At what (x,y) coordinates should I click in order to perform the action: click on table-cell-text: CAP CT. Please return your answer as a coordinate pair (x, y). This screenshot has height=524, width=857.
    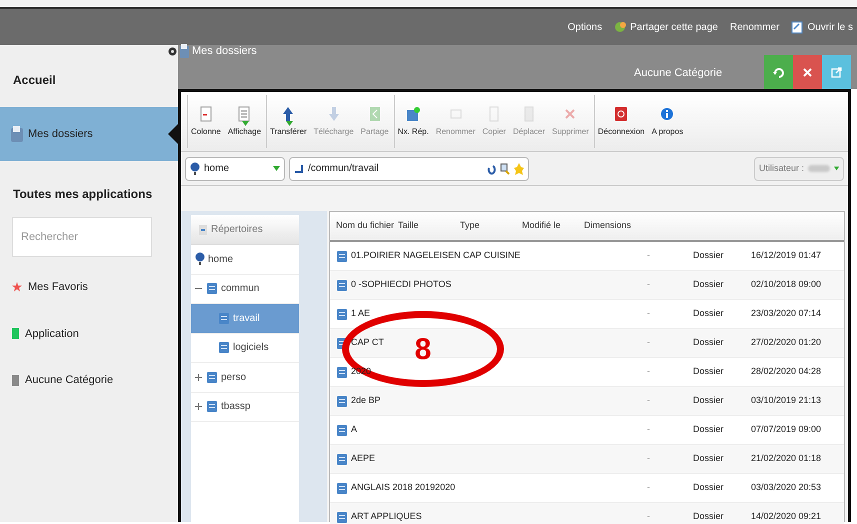
    Looking at the image, I should click on (367, 343).